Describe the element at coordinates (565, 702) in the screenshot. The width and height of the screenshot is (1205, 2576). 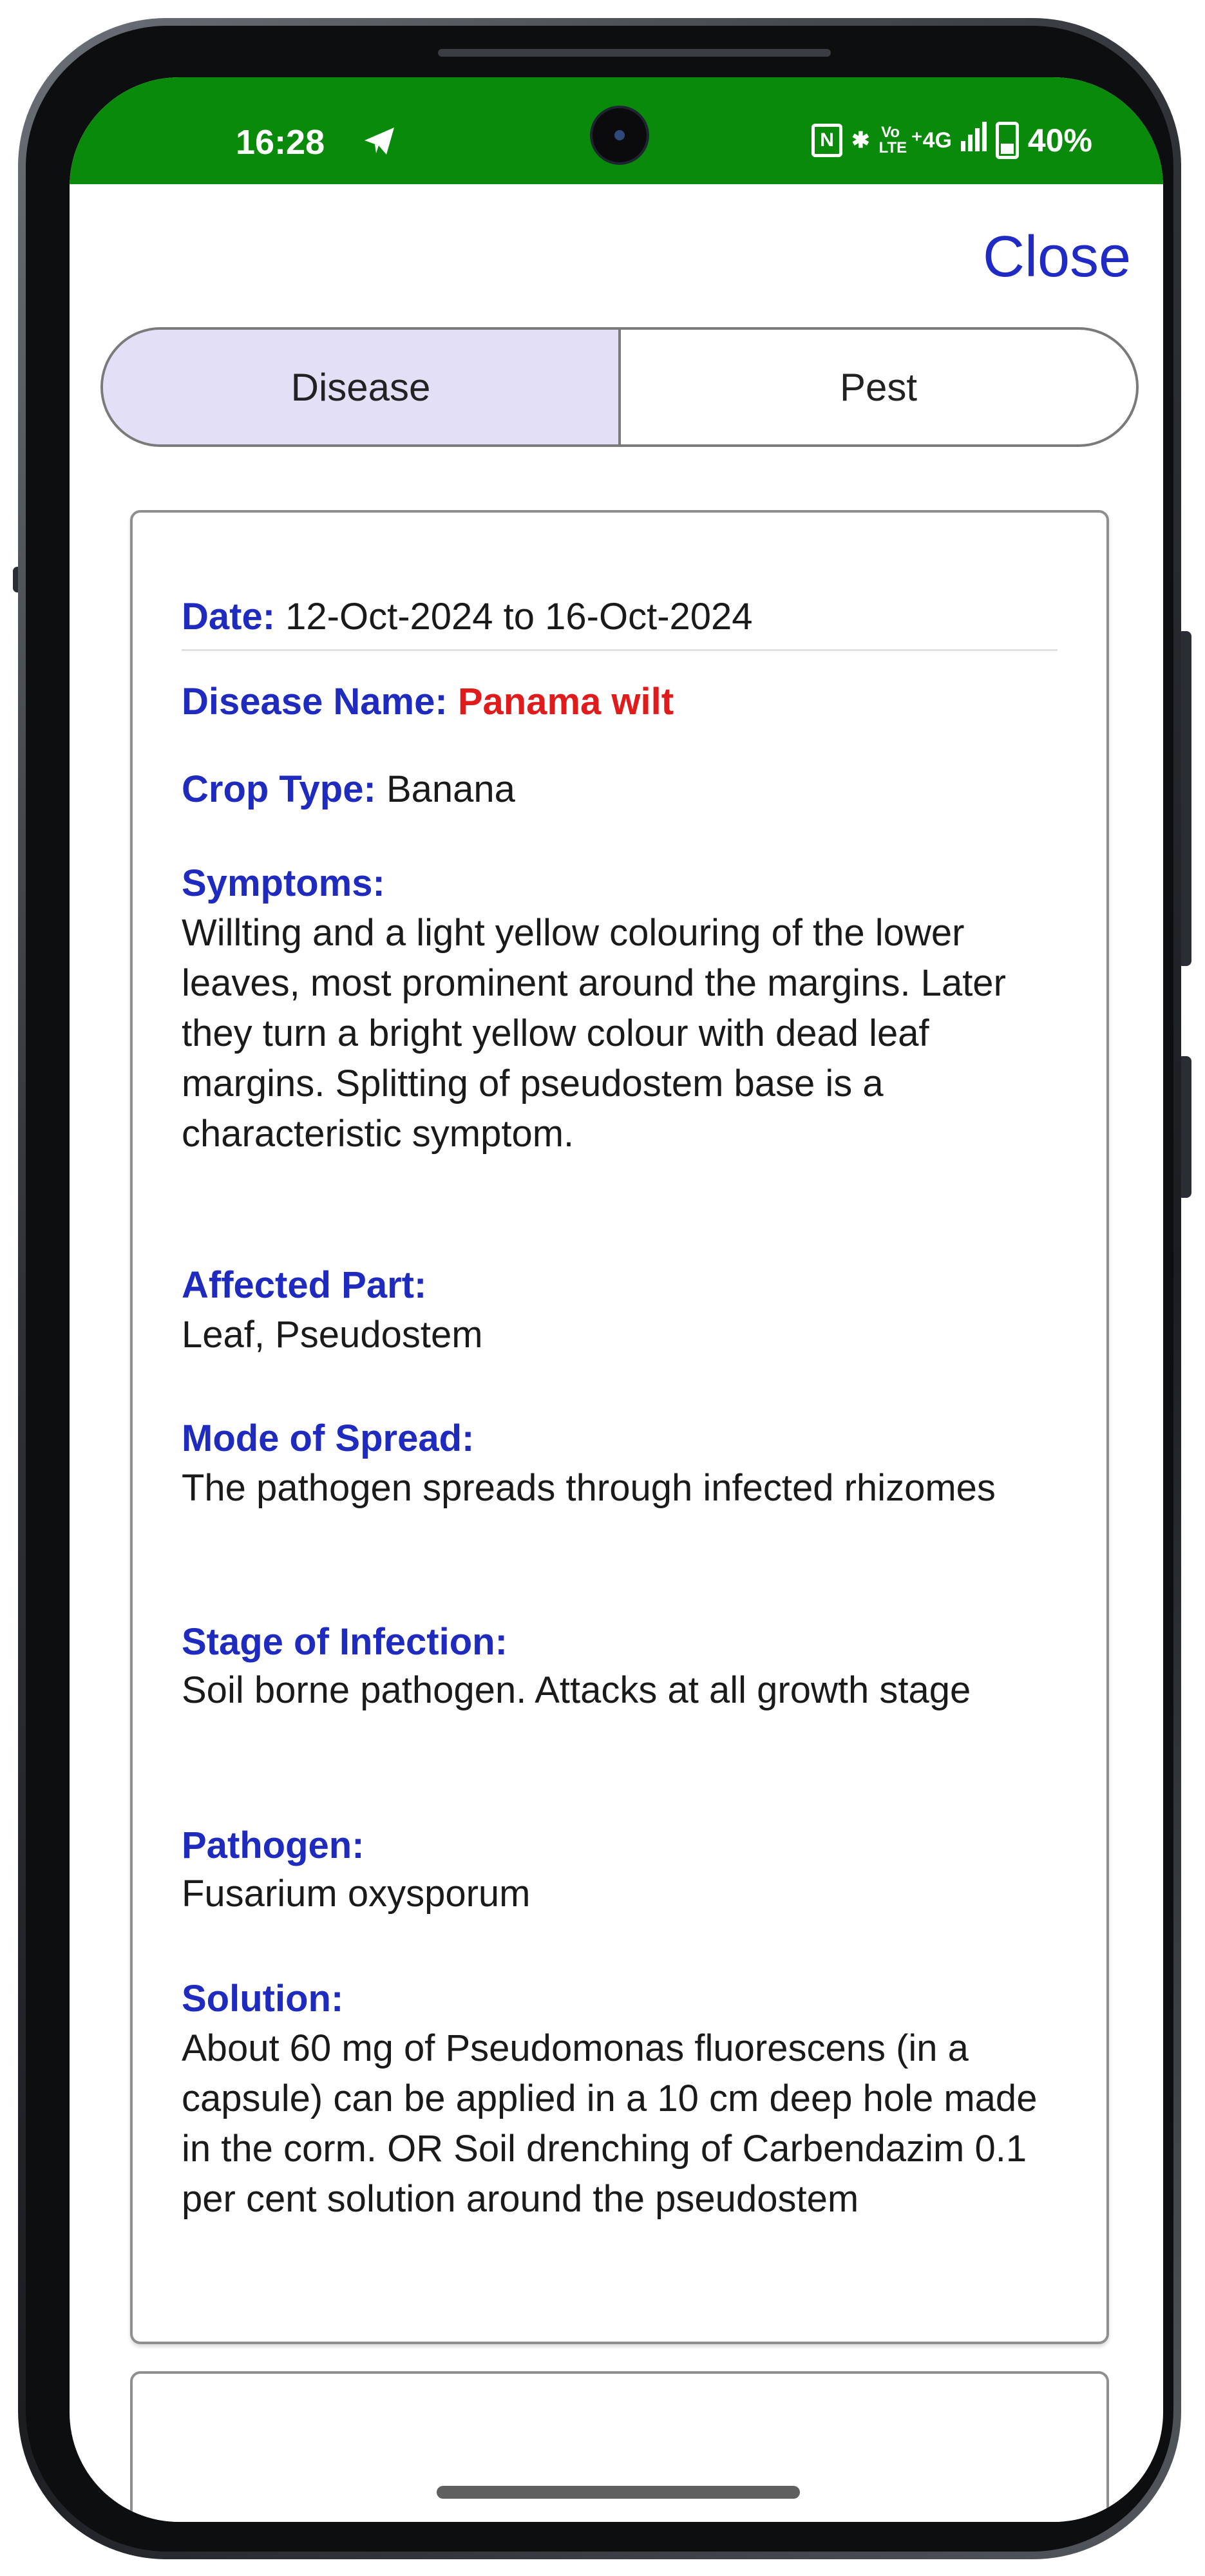
I see `disease-name-value: Panama wilt` at that location.